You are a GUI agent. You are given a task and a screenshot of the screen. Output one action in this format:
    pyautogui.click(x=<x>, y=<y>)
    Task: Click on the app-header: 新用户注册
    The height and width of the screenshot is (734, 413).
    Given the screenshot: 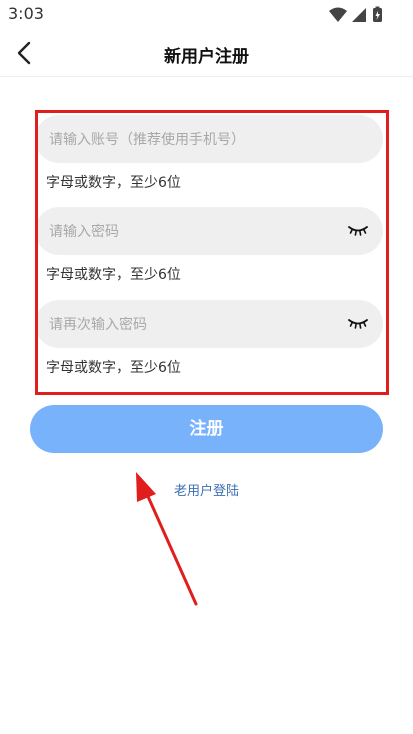 What is the action you would take?
    pyautogui.click(x=206, y=53)
    